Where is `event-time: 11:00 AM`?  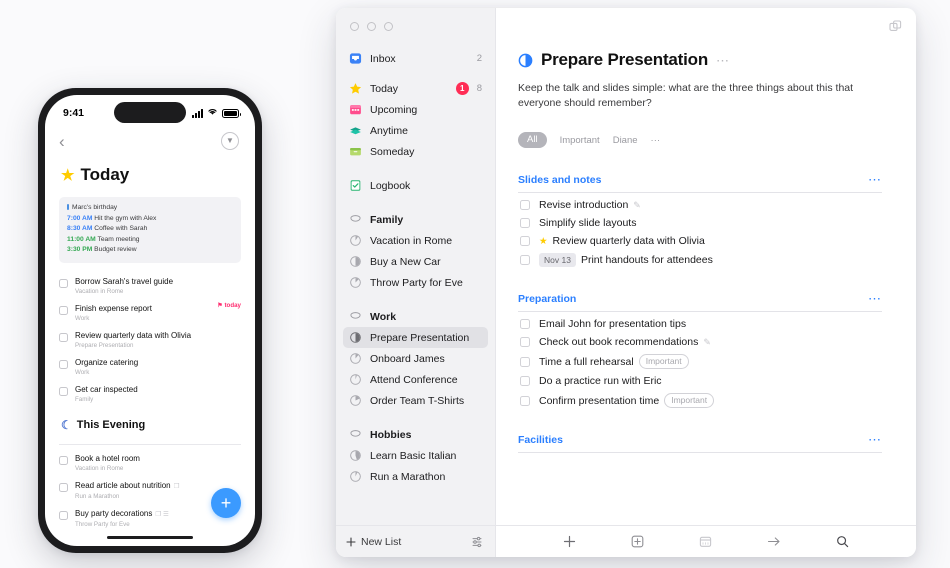
event-time: 11:00 AM is located at coordinates (81, 239).